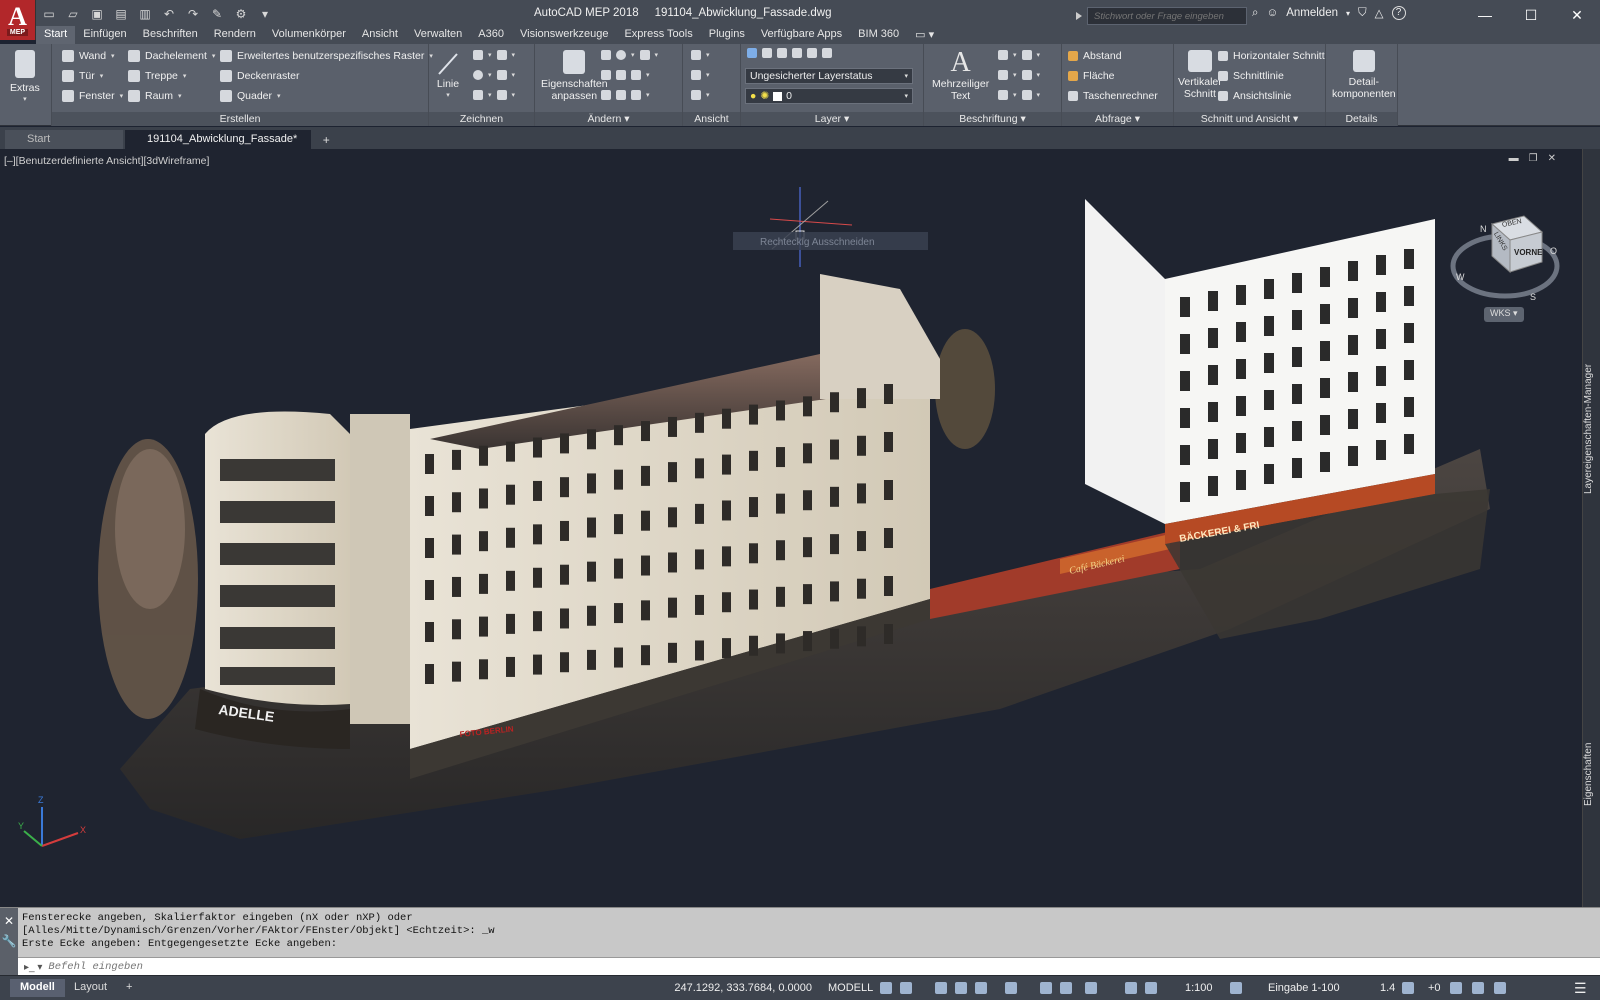 The width and height of the screenshot is (1600, 1000). Describe the element at coordinates (961, 988) in the screenshot. I see `polar-icon` at that location.